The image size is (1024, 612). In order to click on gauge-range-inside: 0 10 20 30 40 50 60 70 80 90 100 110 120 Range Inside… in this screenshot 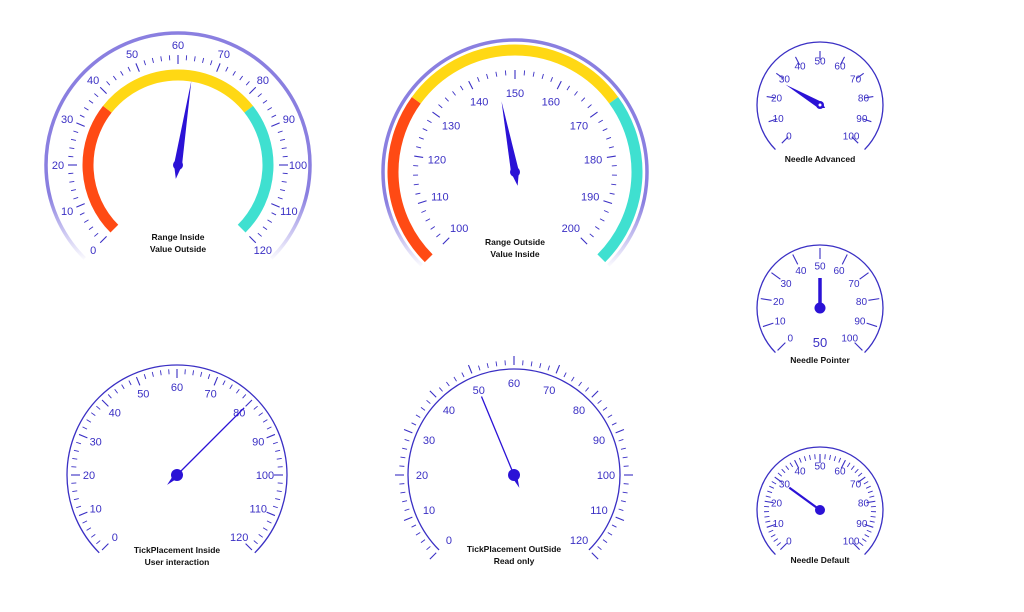, I will do `click(178, 145)`.